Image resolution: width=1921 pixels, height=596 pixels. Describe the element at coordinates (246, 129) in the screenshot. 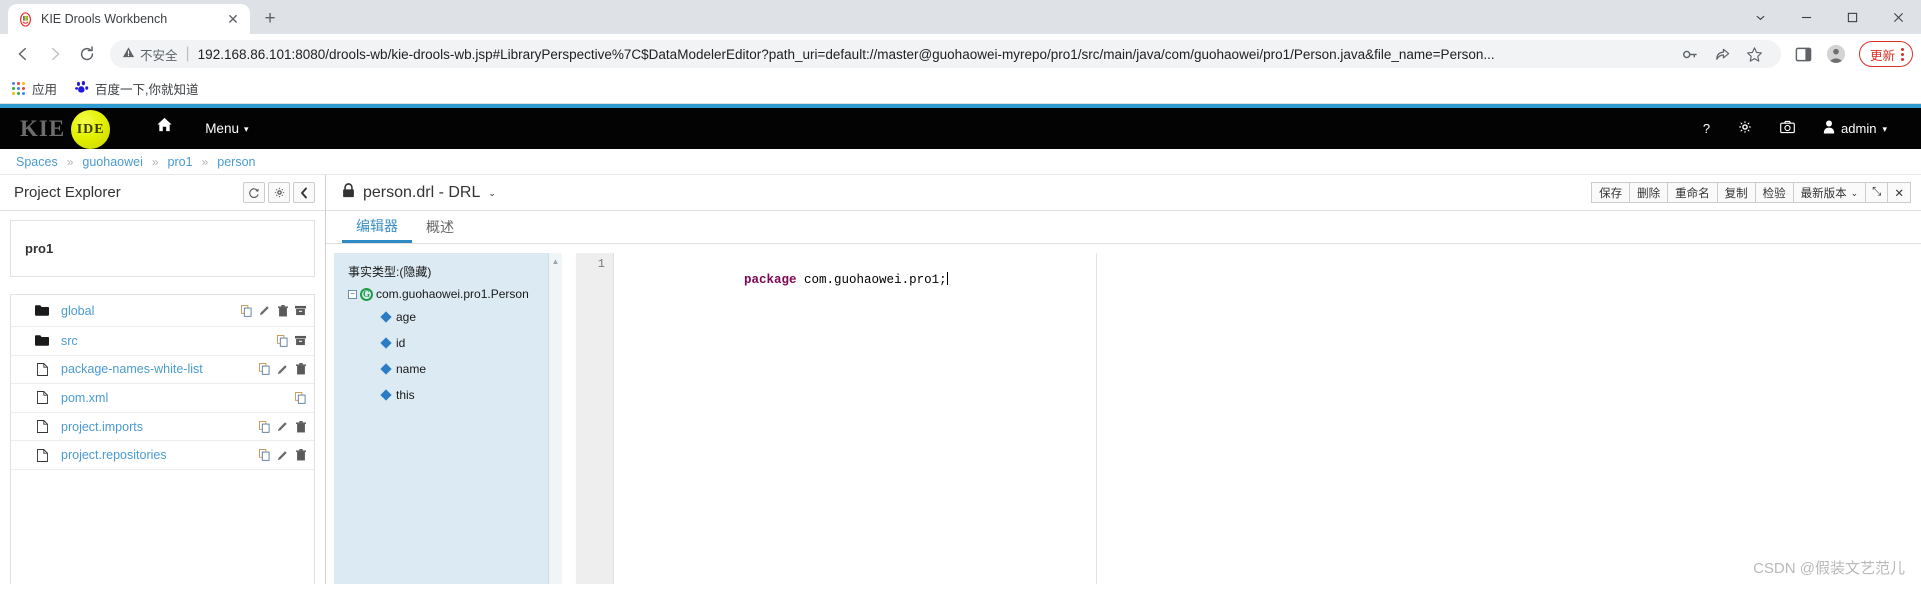

I see `chevron-down-icon: ▾` at that location.